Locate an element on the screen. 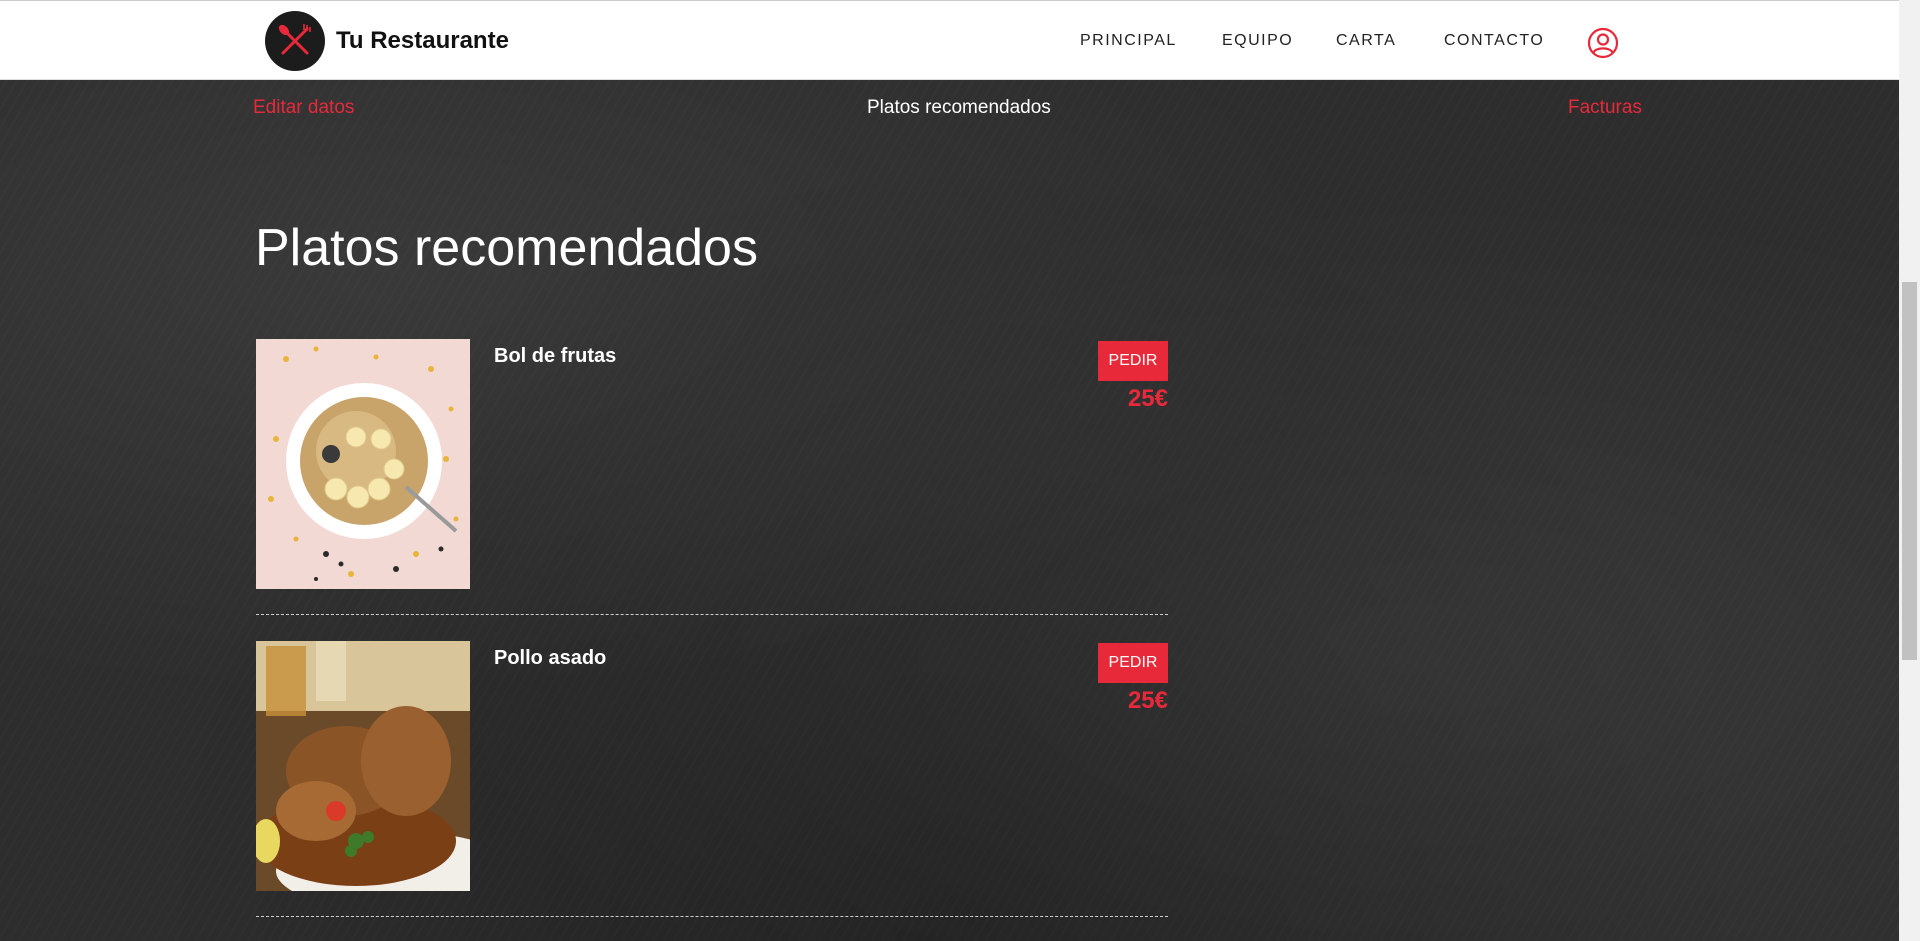 The height and width of the screenshot is (941, 1920). user-account-icon is located at coordinates (1603, 43).